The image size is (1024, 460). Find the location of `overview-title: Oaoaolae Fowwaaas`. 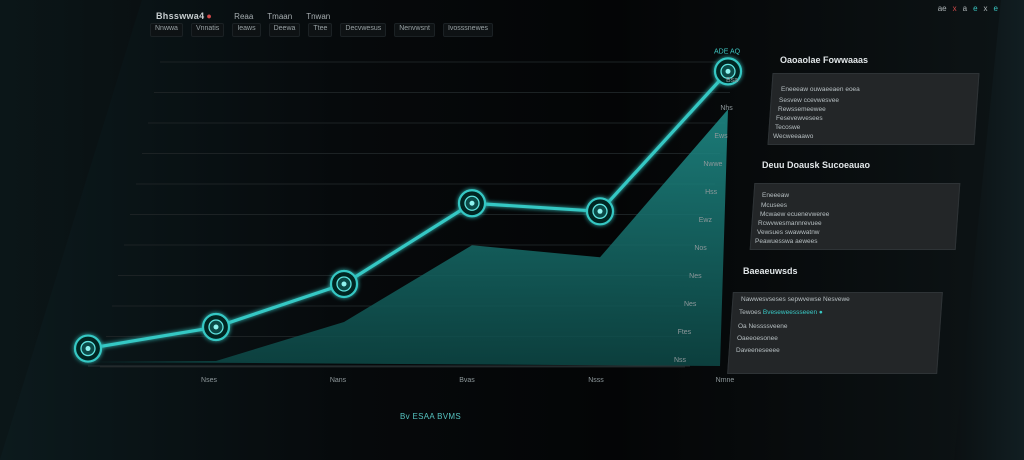

overview-title: Oaoaolae Fowwaaas is located at coordinates (824, 60).